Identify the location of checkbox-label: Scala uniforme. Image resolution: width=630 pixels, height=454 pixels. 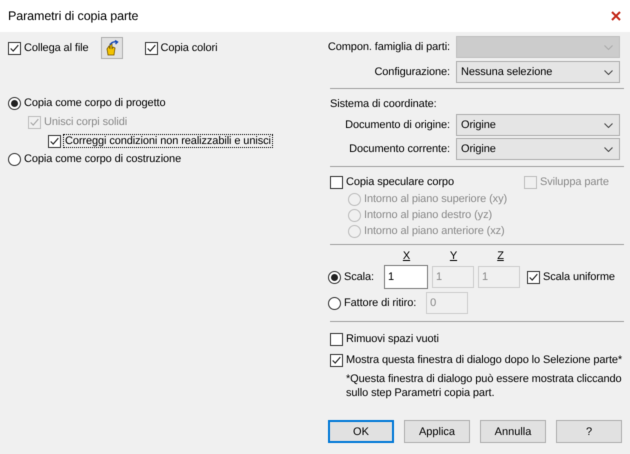
(578, 277).